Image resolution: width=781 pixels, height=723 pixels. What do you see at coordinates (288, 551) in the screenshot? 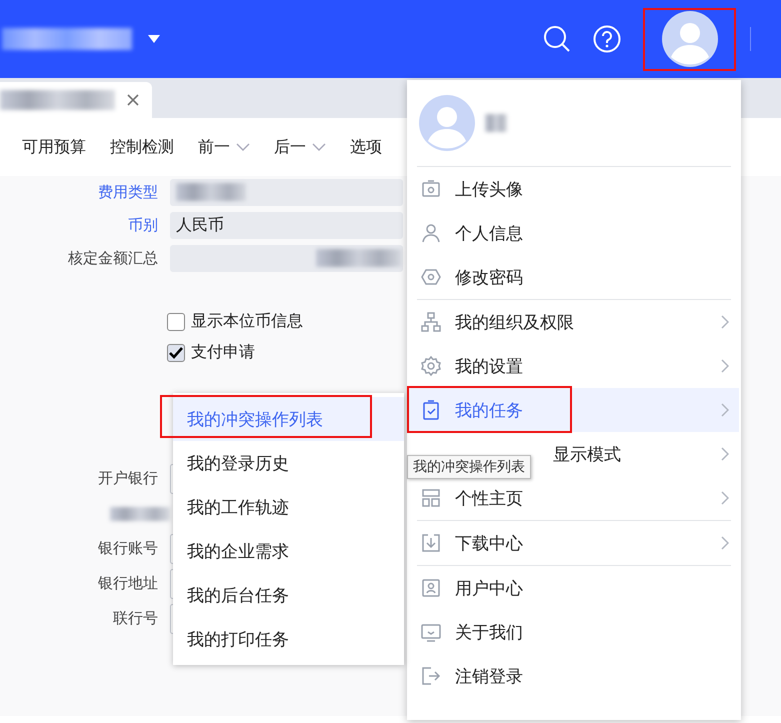
I see `menu-item: 我的企业需求` at bounding box center [288, 551].